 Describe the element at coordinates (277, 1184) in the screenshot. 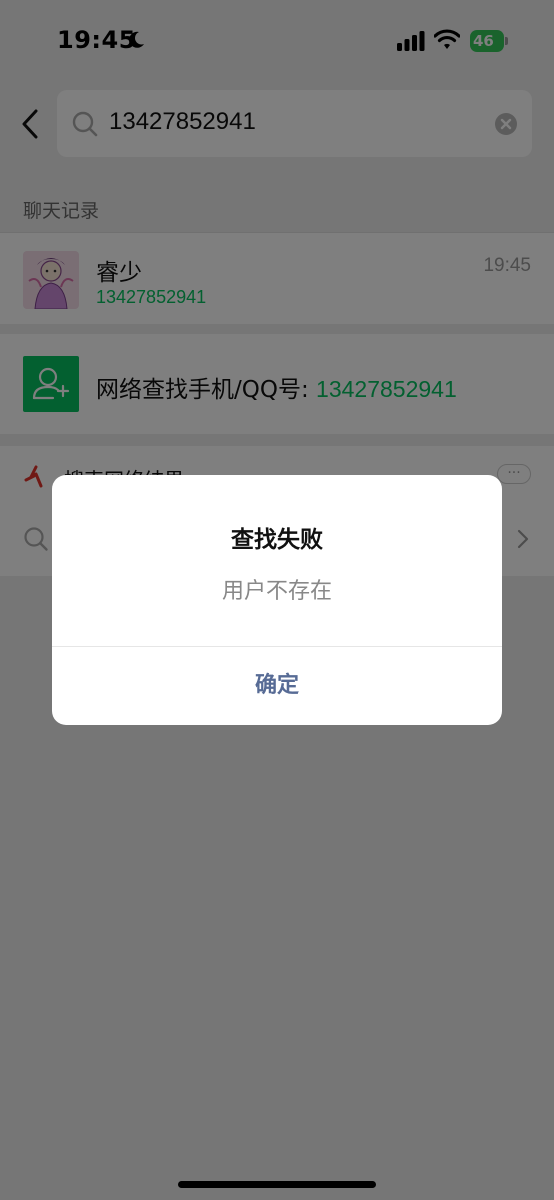

I see `home-indicator` at that location.